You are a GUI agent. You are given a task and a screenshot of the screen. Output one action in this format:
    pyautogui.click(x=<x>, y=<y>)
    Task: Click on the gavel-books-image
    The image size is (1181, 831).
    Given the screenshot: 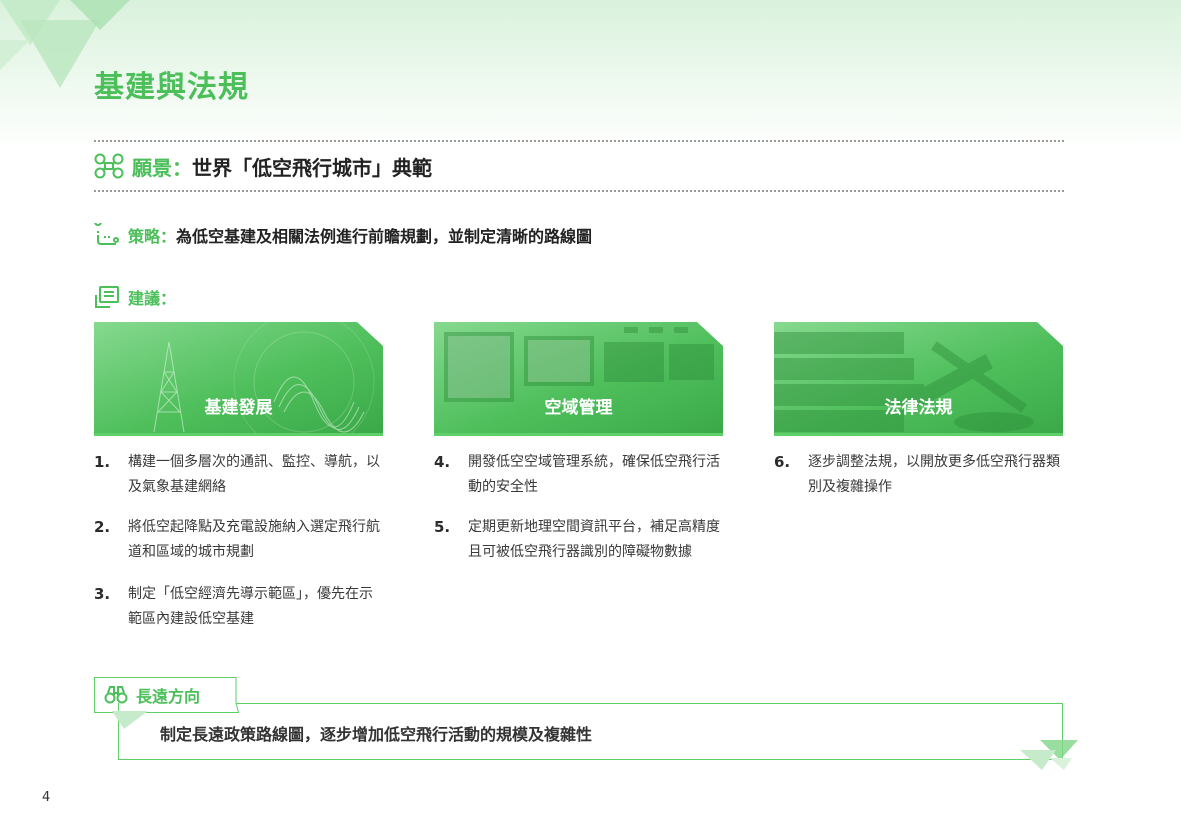 What is the action you would take?
    pyautogui.click(x=904, y=382)
    